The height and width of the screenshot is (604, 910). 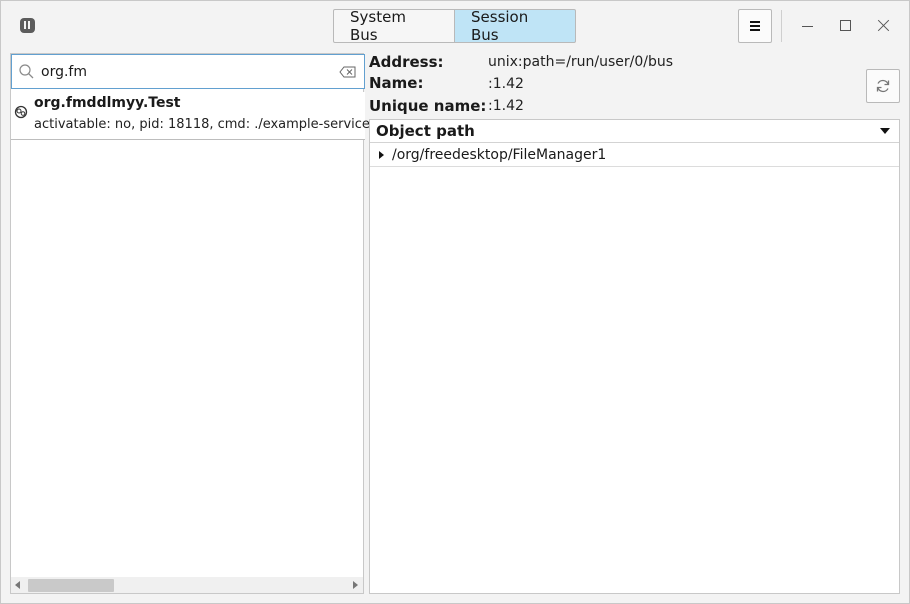 What do you see at coordinates (27, 25) in the screenshot?
I see `app-logo-icon` at bounding box center [27, 25].